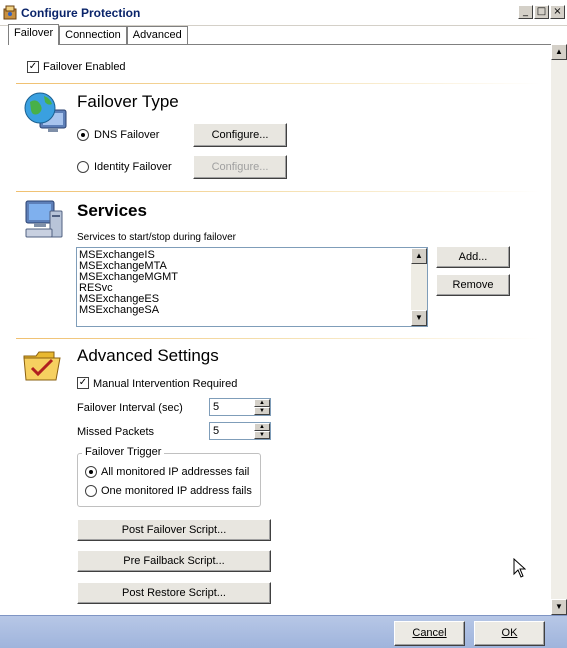 This screenshot has width=567, height=648. Describe the element at coordinates (10, 12) in the screenshot. I see `app-icon` at that location.